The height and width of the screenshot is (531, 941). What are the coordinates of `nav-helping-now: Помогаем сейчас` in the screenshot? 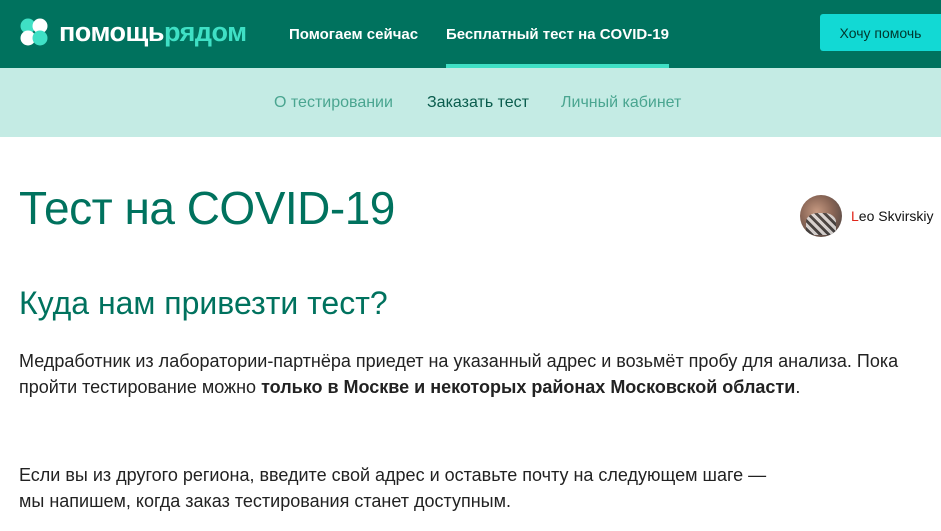 It's located at (353, 34).